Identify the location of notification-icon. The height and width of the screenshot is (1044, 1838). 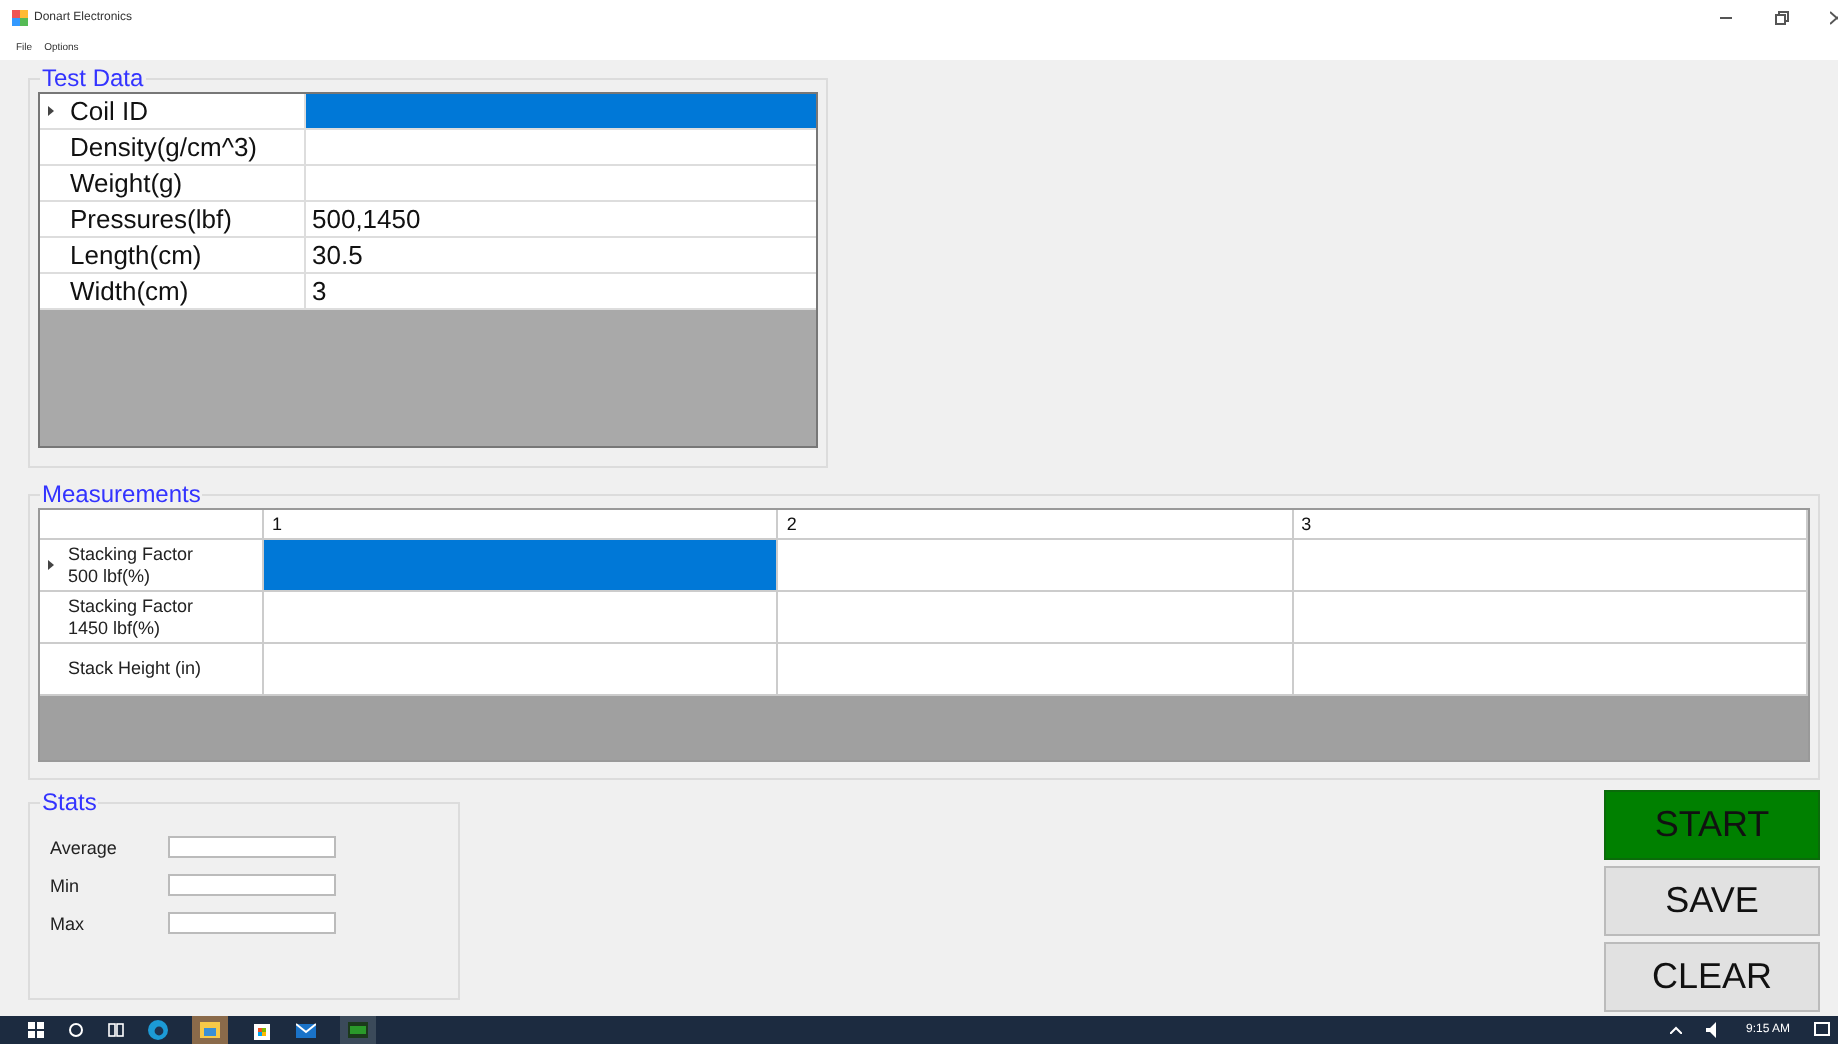
(1822, 1030).